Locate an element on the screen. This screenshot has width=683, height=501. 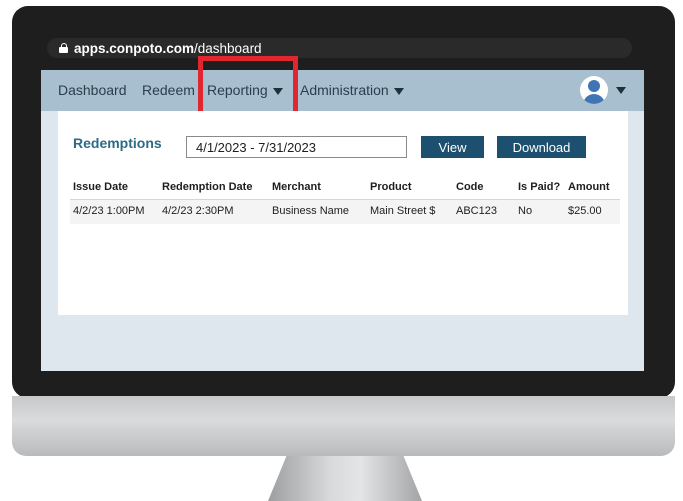
user-avatar-icon is located at coordinates (594, 90).